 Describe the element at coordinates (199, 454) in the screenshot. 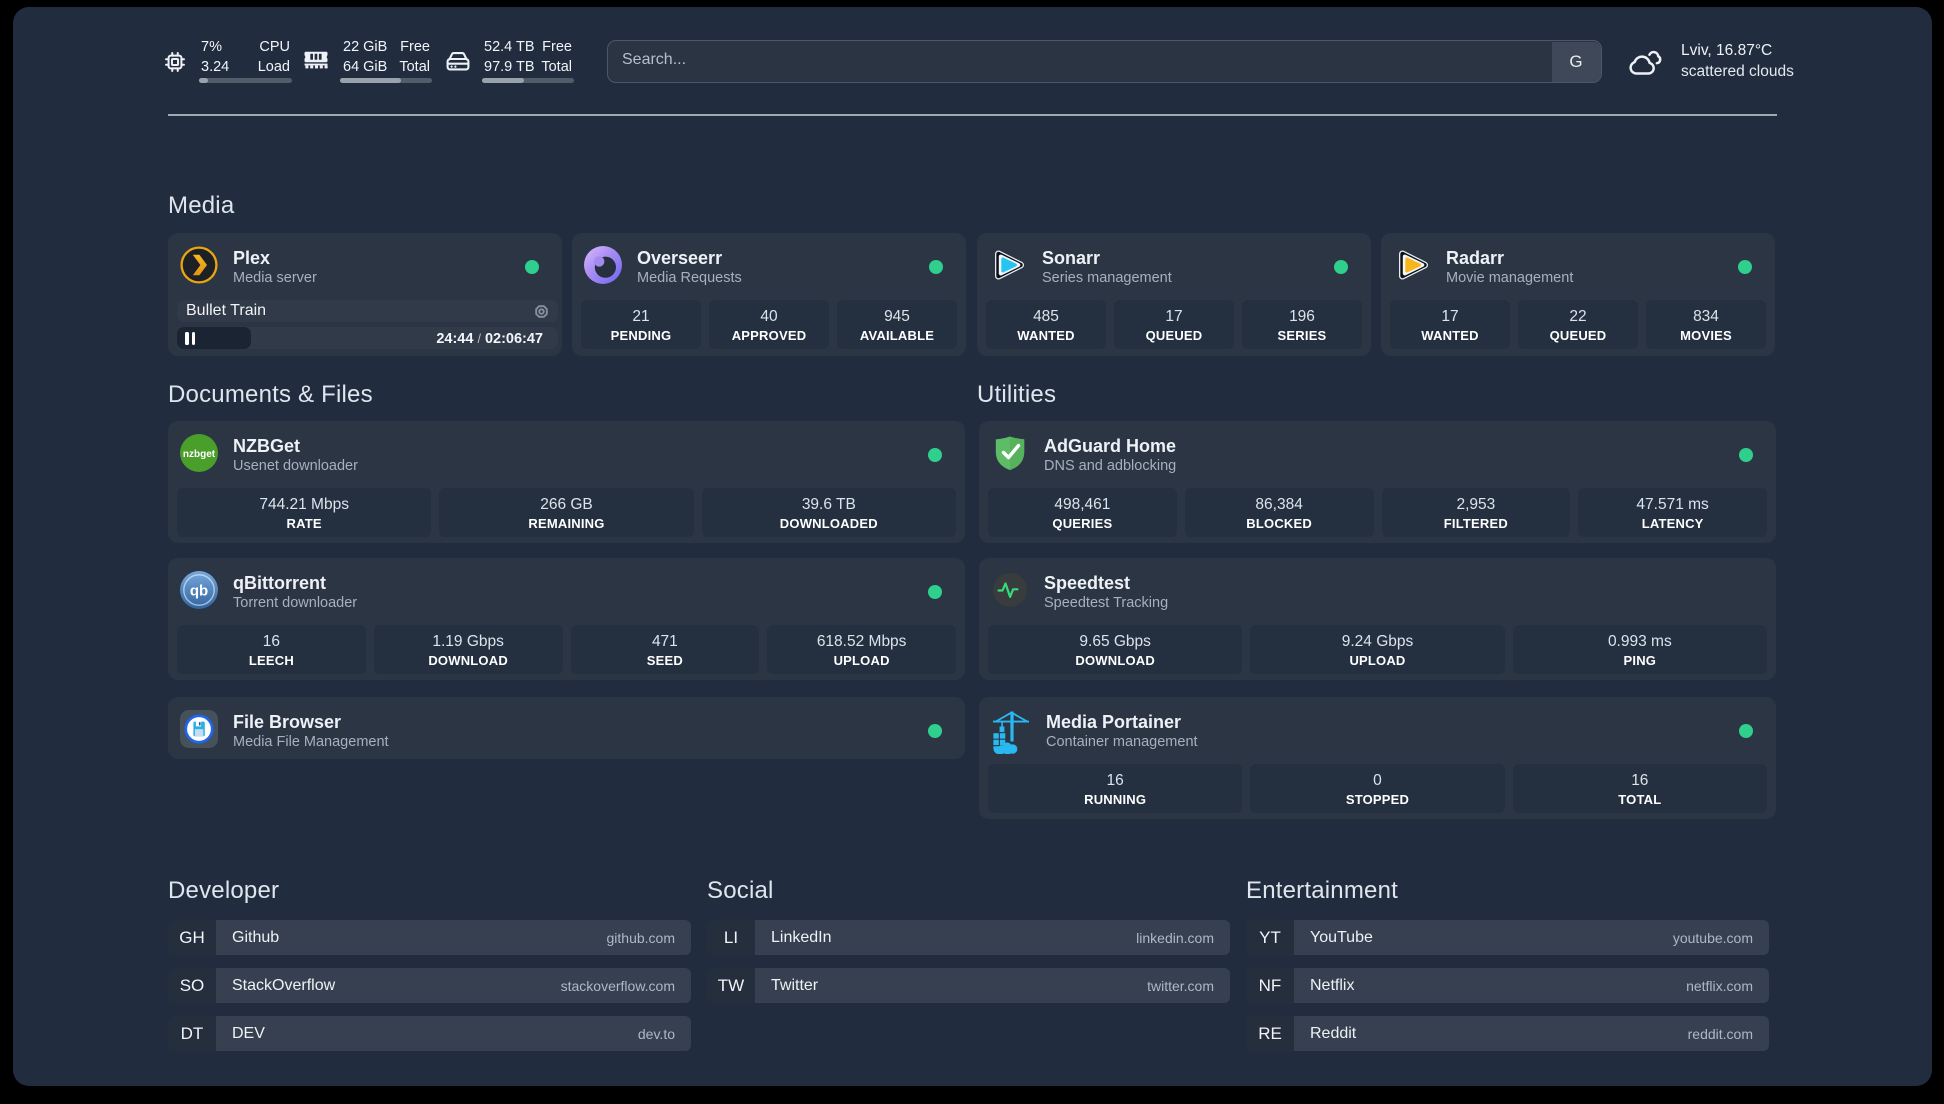

I see `svg-text: nzbget` at that location.